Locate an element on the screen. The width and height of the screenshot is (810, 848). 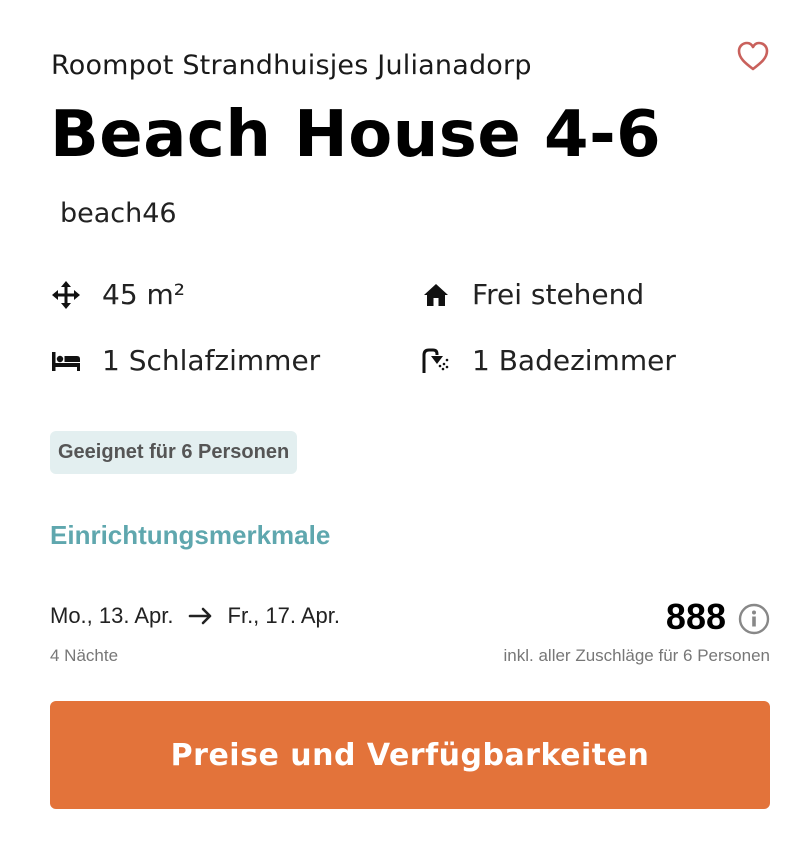
house-title: Beach House 4-6 is located at coordinates (356, 135).